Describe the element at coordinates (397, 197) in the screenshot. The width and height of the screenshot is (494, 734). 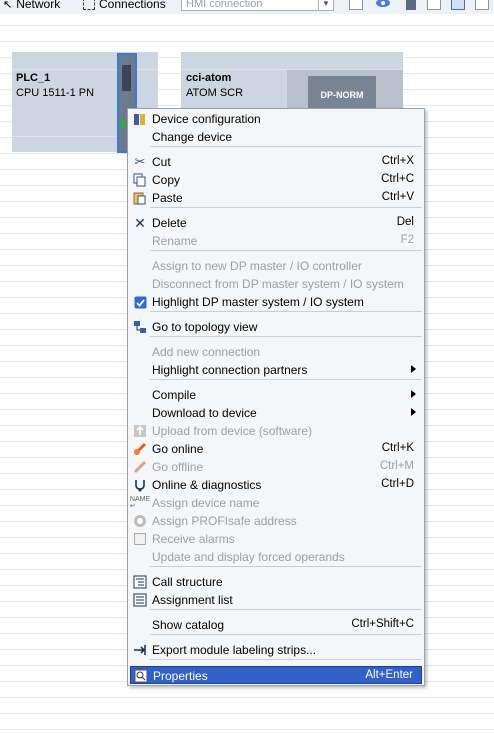
I see `menu-item-shortcut: Ctrl+V` at that location.